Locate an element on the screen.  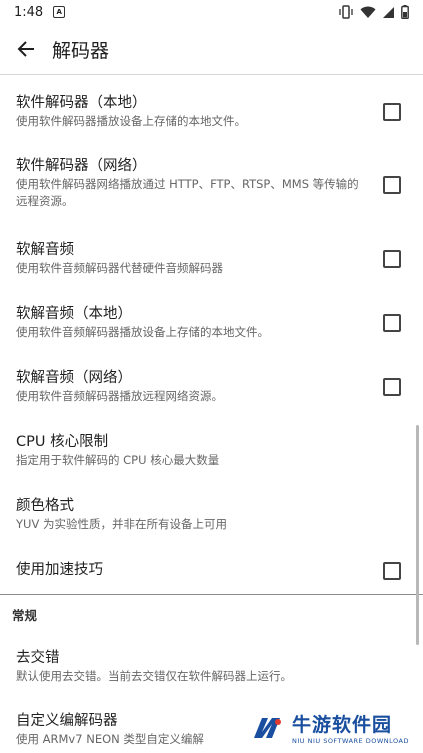
watermark-en: NIU NIU SOFTWARE DOWNLOAD is located at coordinates (350, 741).